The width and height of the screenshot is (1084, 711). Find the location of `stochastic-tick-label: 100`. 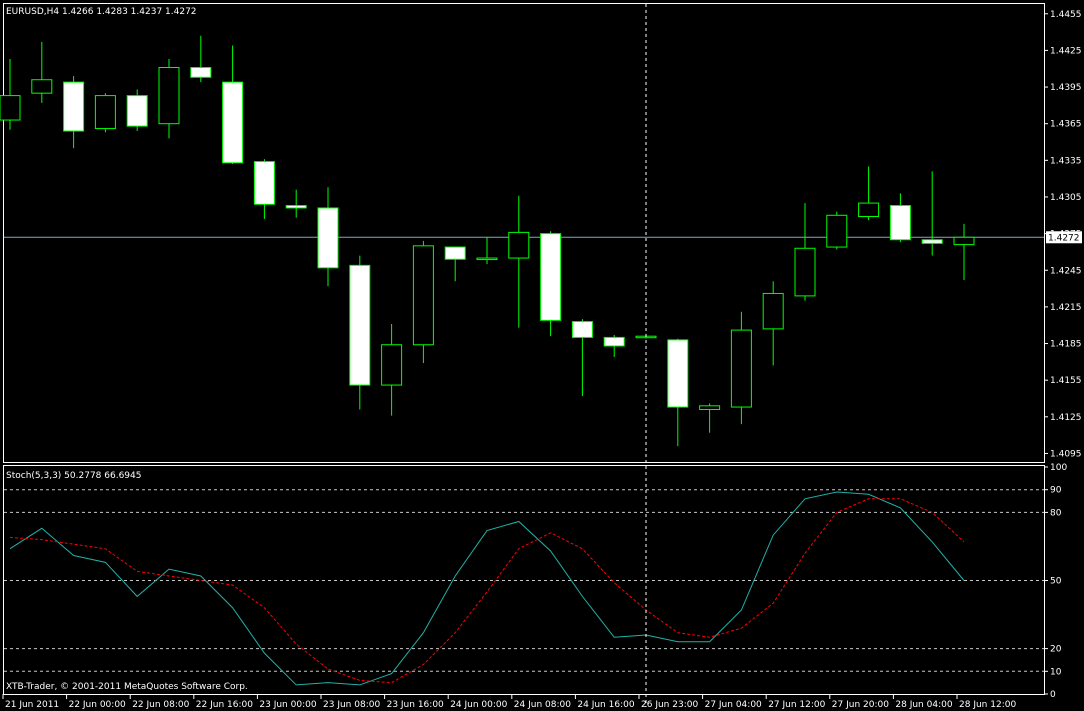

stochastic-tick-label: 100 is located at coordinates (1058, 468).